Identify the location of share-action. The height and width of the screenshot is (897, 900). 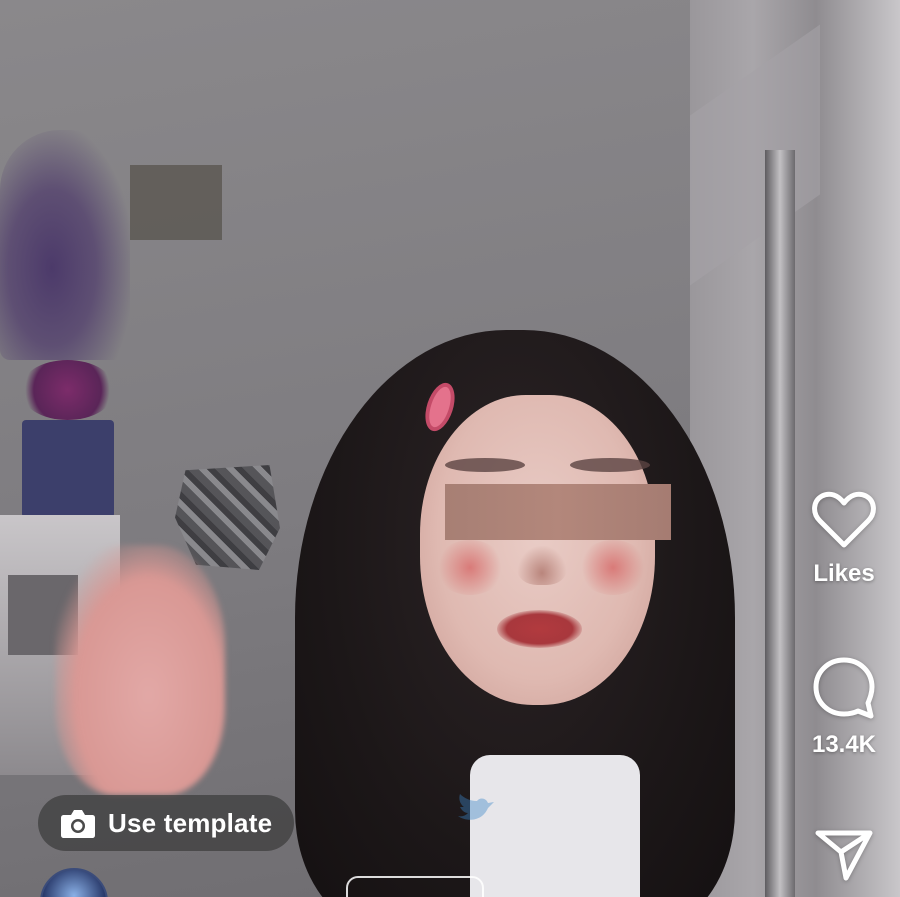
(844, 855).